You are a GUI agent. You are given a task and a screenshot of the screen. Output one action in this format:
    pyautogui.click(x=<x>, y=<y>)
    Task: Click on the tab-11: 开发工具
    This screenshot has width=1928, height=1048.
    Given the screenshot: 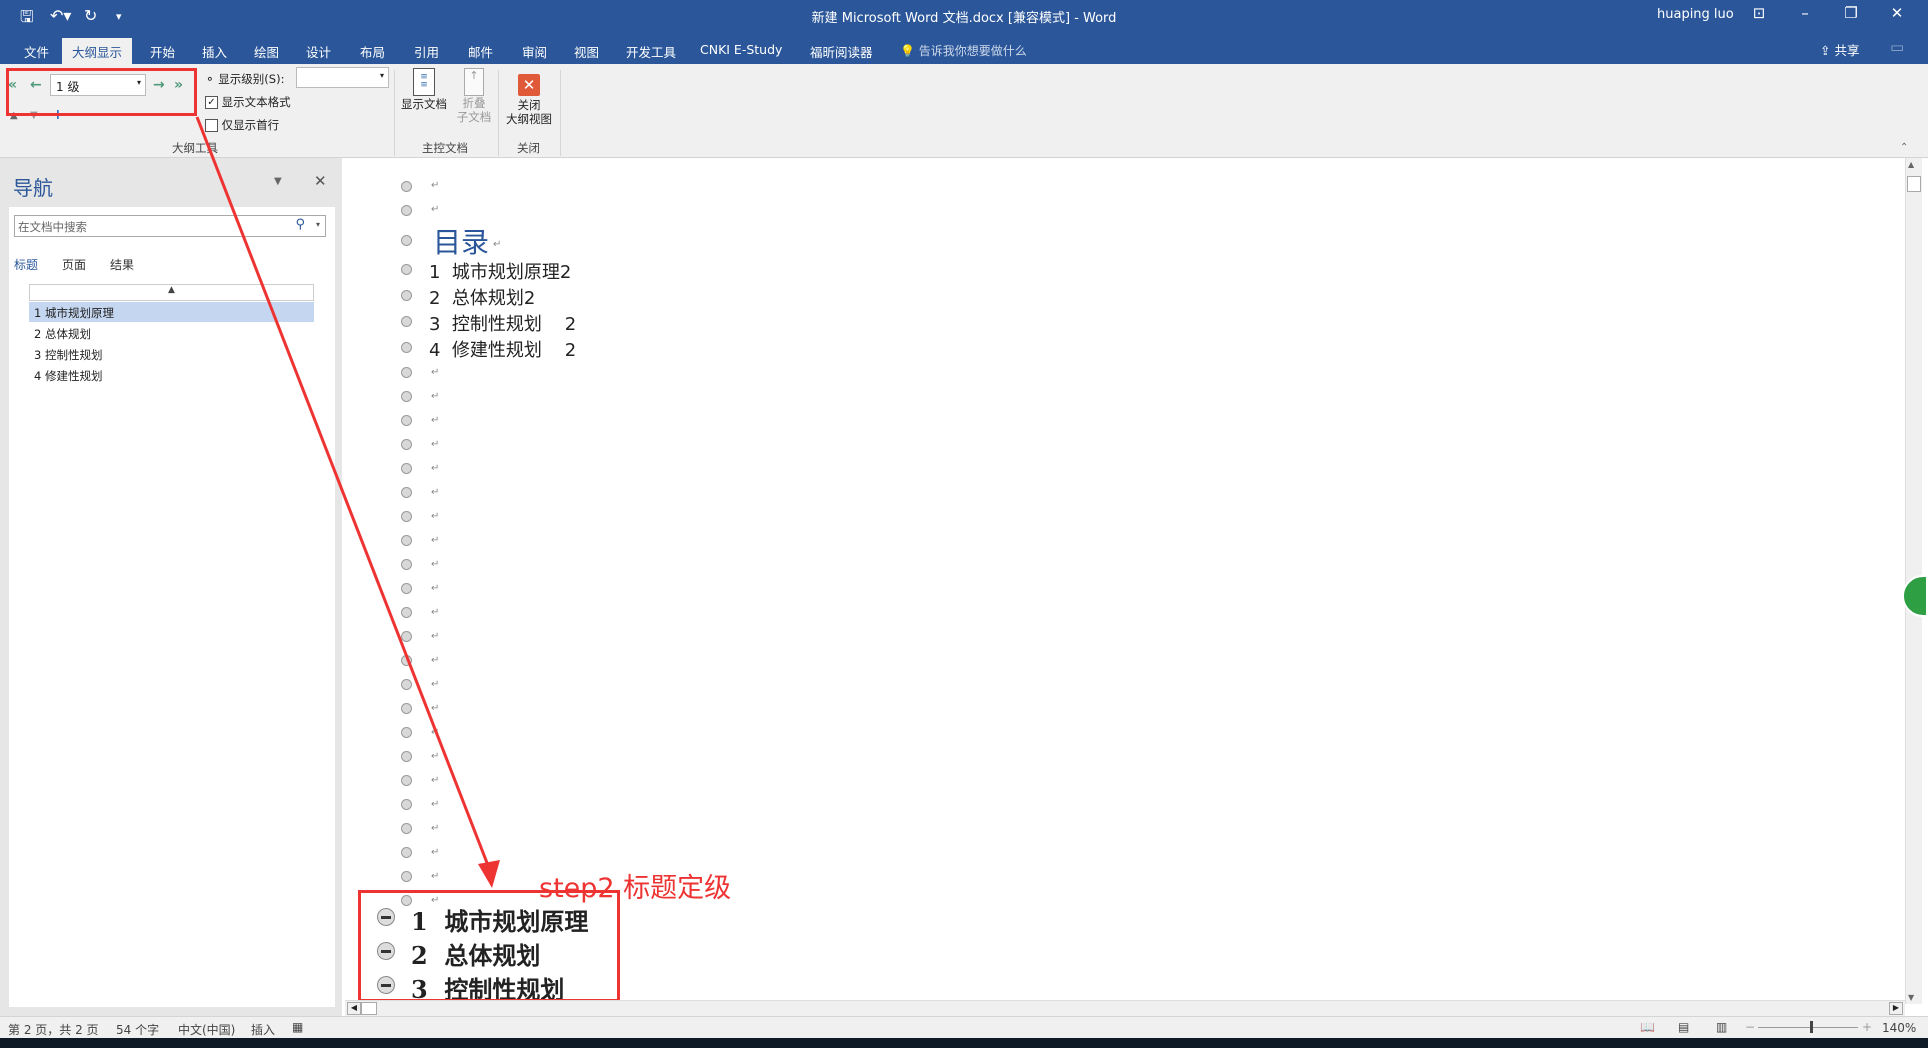 What is the action you would take?
    pyautogui.click(x=651, y=51)
    